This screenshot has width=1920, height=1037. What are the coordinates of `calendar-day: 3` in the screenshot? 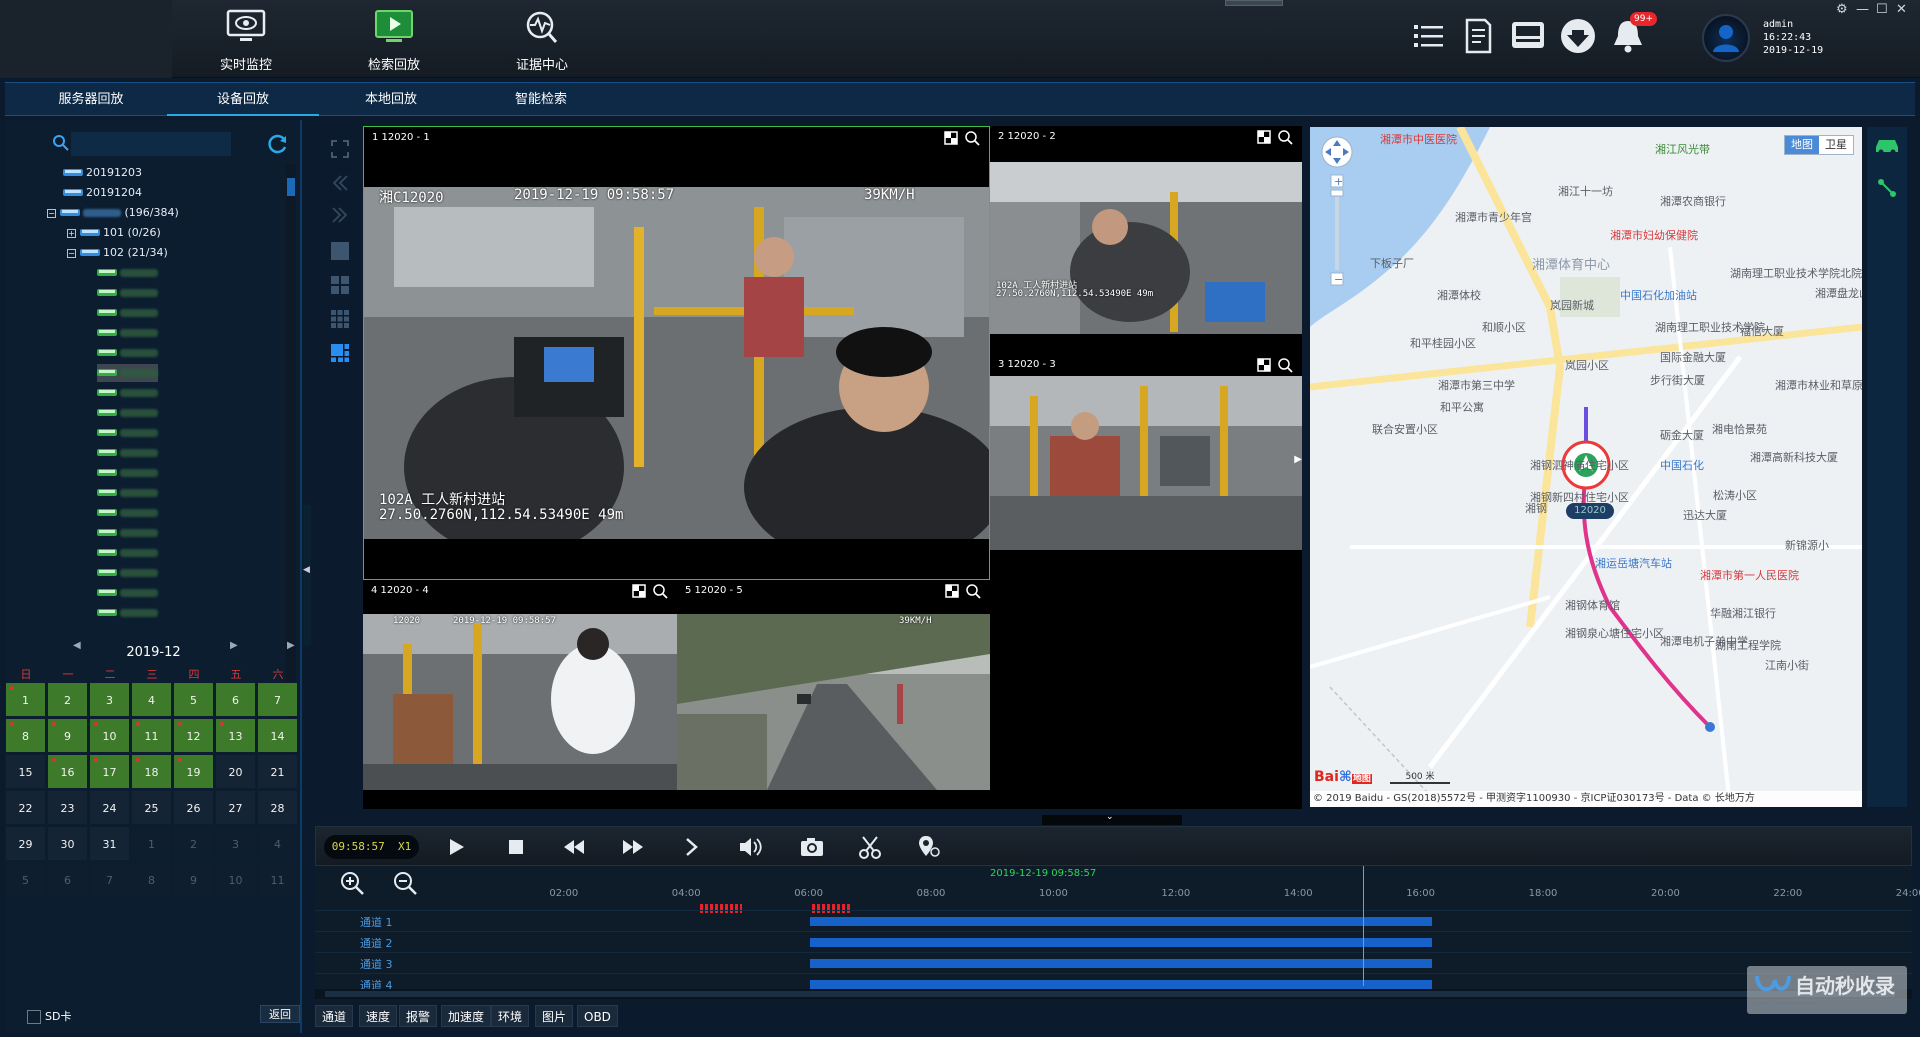 It's located at (235, 843).